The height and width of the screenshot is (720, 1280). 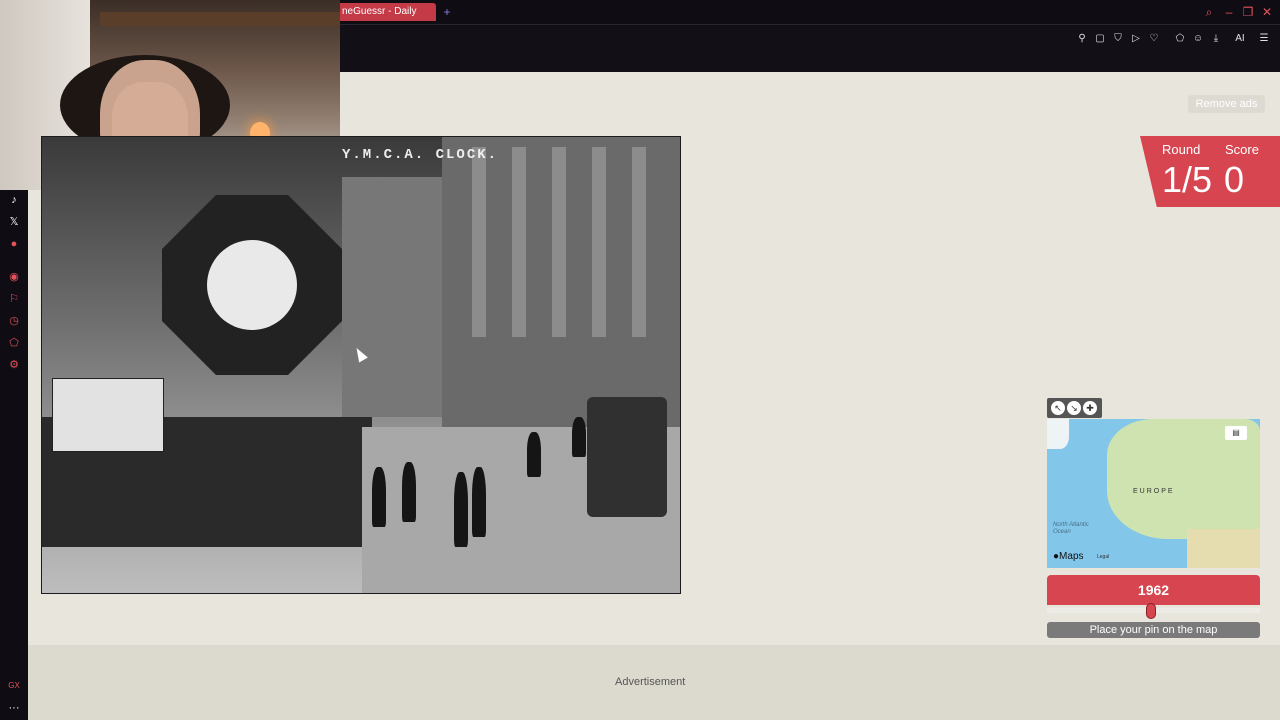 I want to click on minimize-icon: –, so click(x=1229, y=12).